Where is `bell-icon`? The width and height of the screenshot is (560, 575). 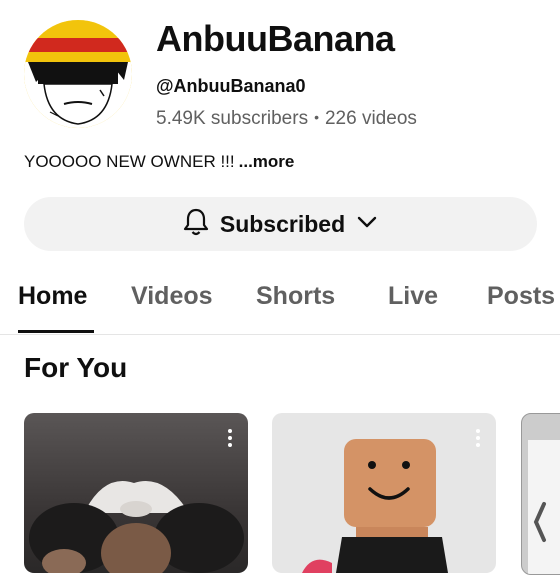
bell-icon is located at coordinates (196, 224).